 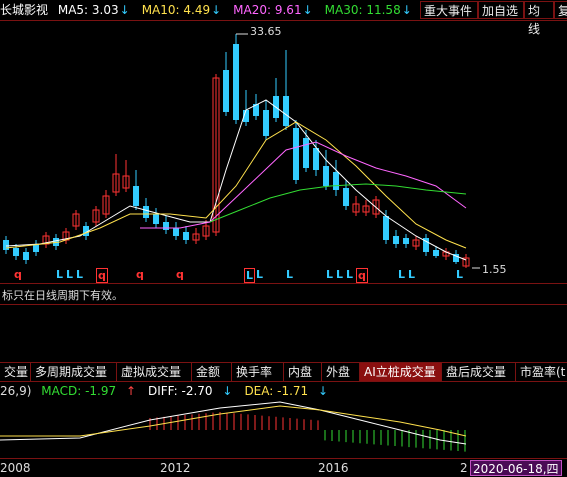 I want to click on year-label: 2016, so click(x=333, y=468).